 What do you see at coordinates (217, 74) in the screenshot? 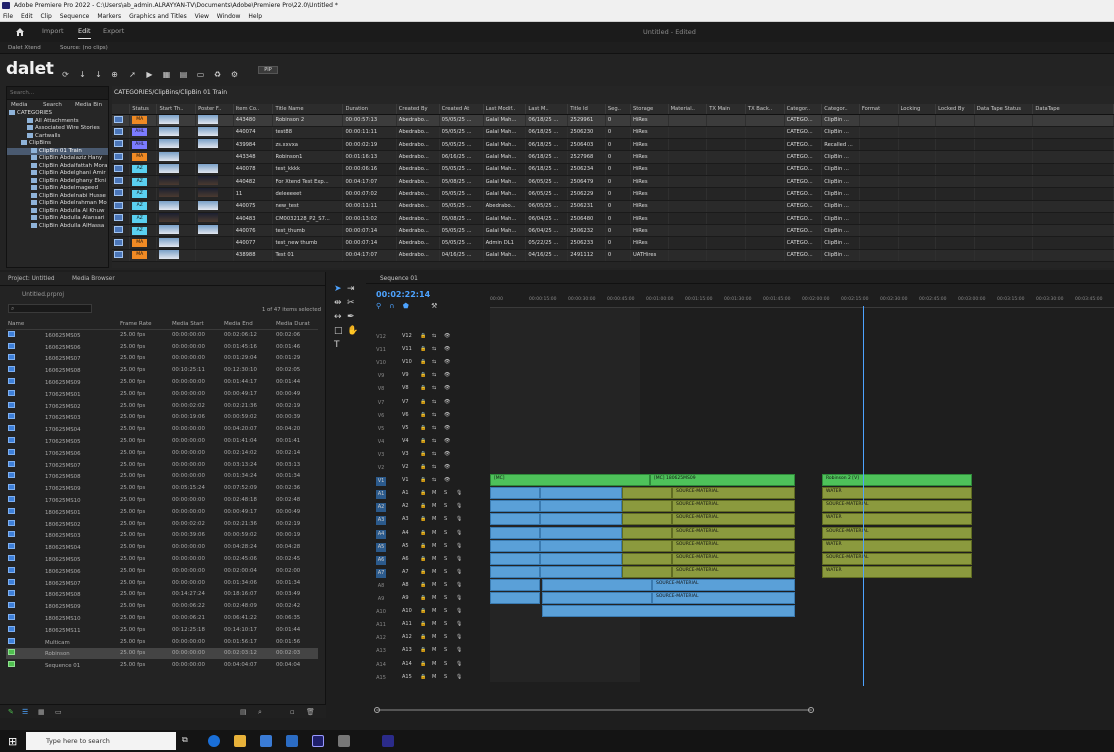
I see `share-icon: ♻` at bounding box center [217, 74].